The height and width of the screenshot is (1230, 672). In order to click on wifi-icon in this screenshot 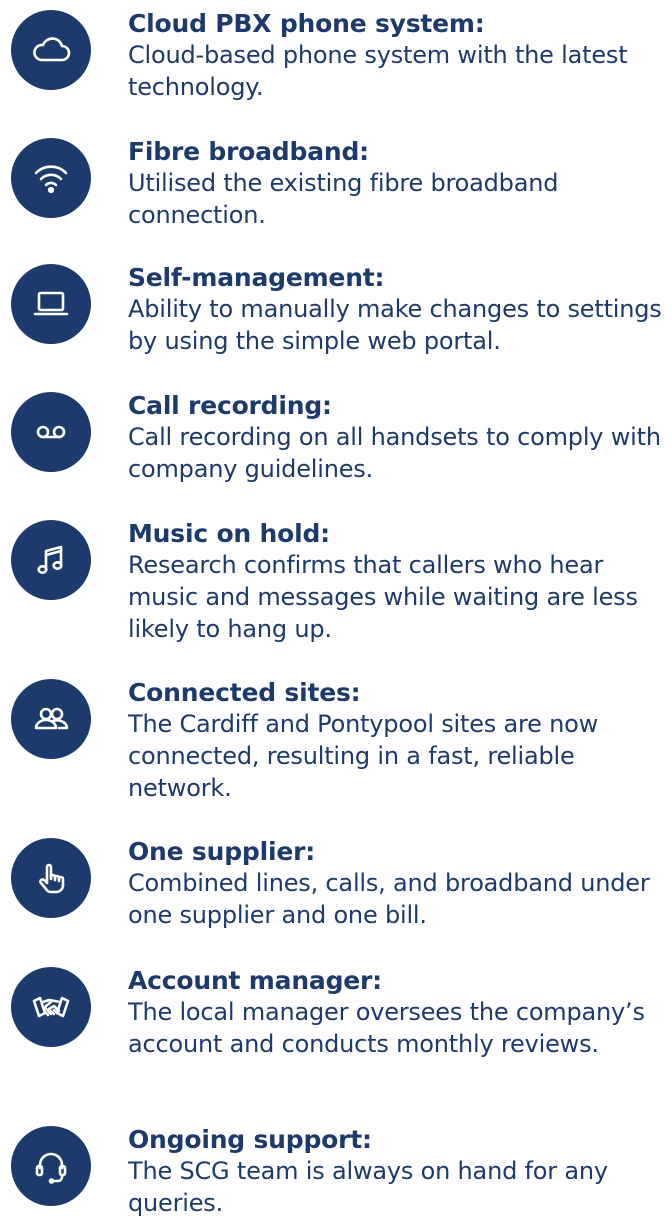, I will do `click(51, 179)`.